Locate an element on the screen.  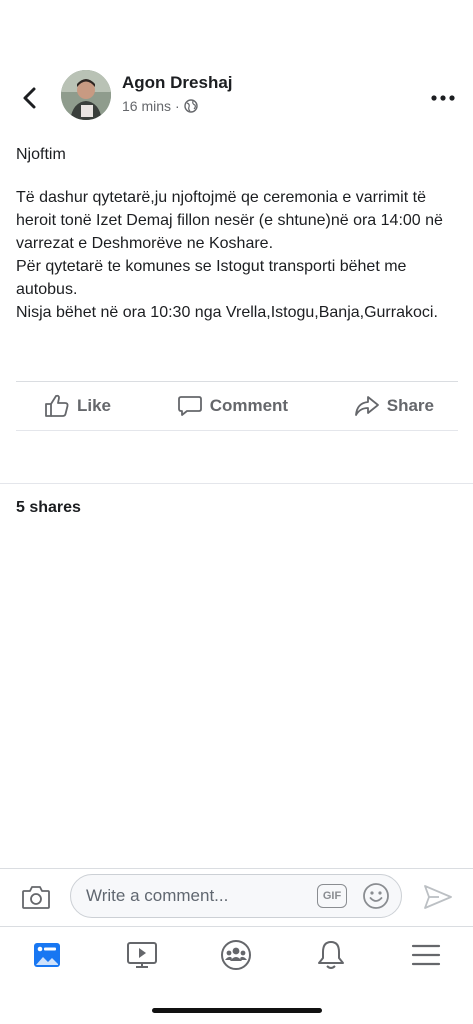
camera-button is located at coordinates (36, 897).